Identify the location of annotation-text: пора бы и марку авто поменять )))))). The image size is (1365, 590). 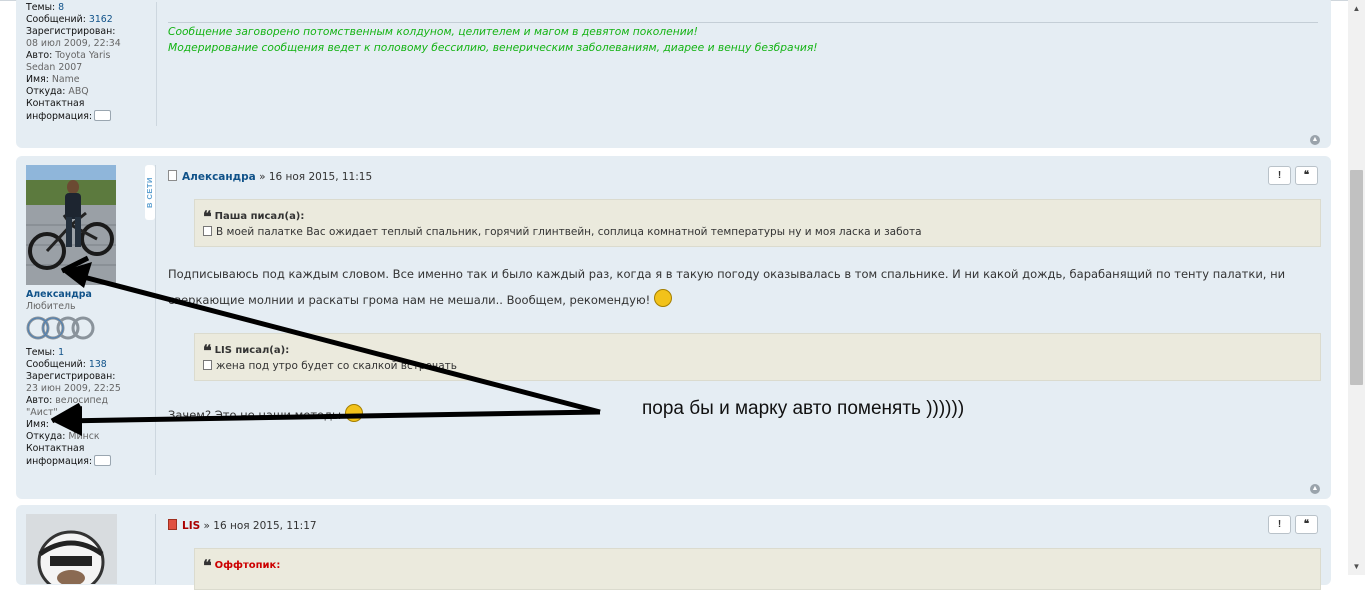
(803, 408).